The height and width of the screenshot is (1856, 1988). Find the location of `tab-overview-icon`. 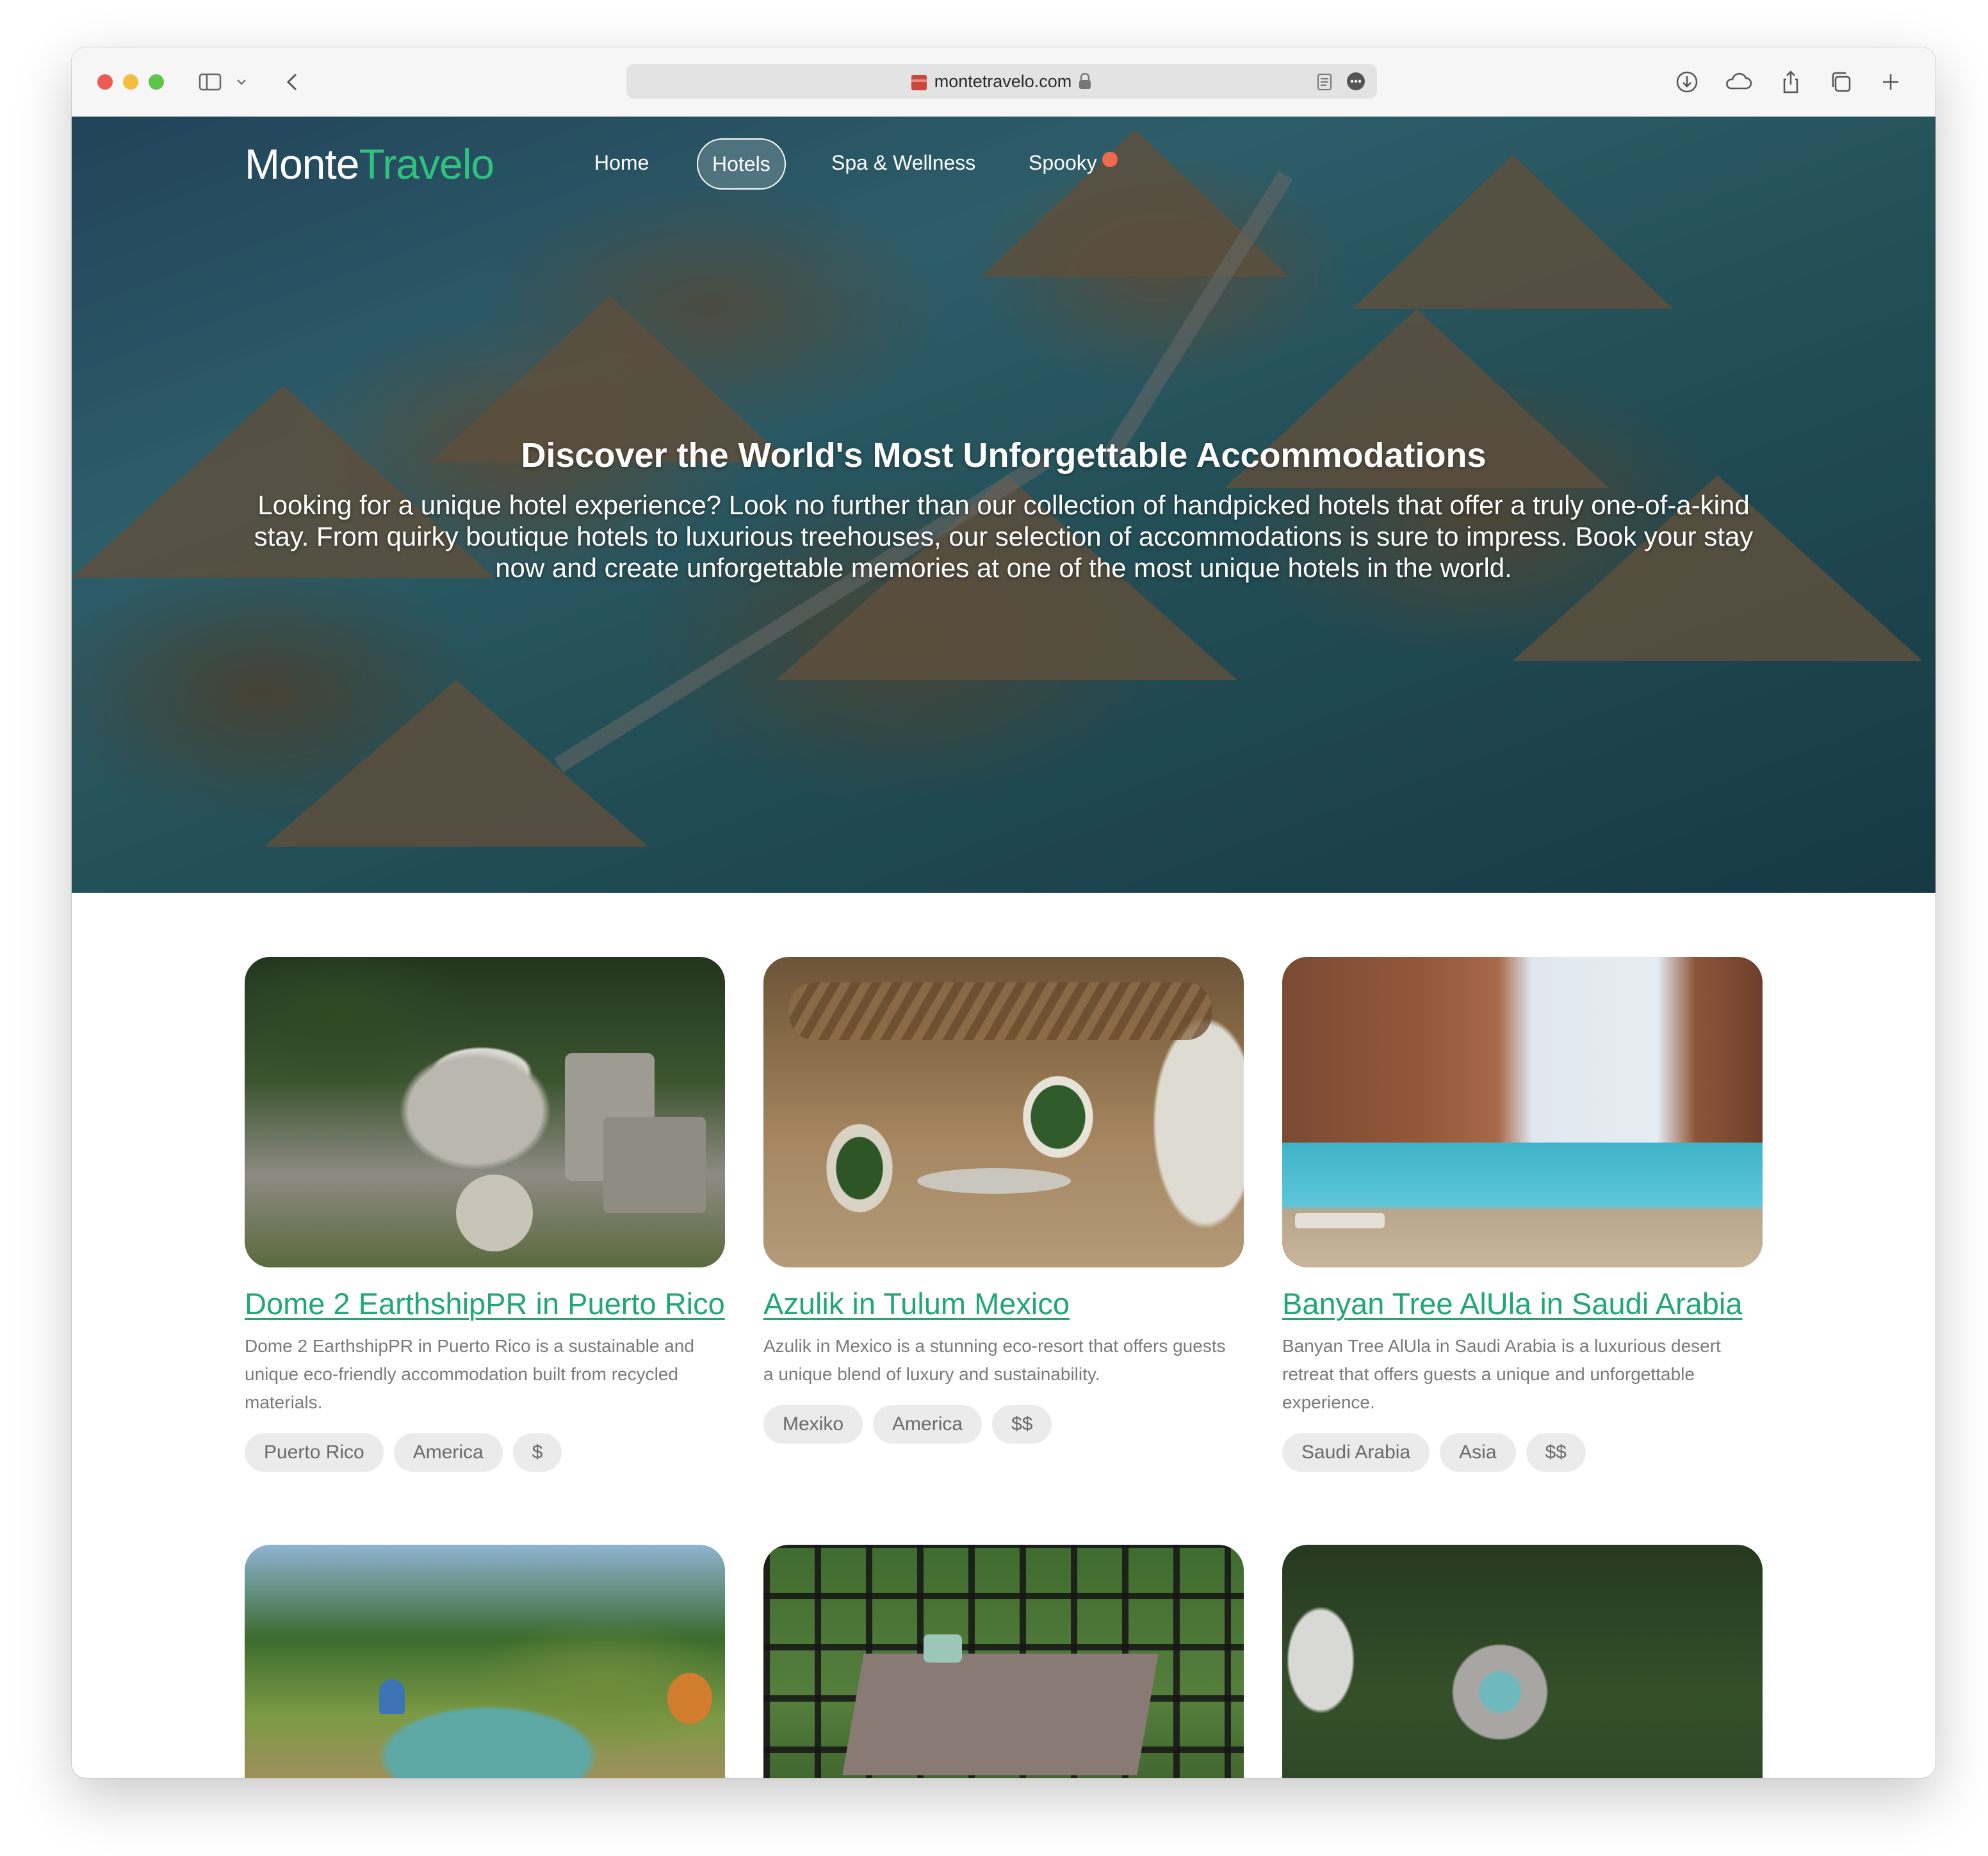

tab-overview-icon is located at coordinates (1841, 82).